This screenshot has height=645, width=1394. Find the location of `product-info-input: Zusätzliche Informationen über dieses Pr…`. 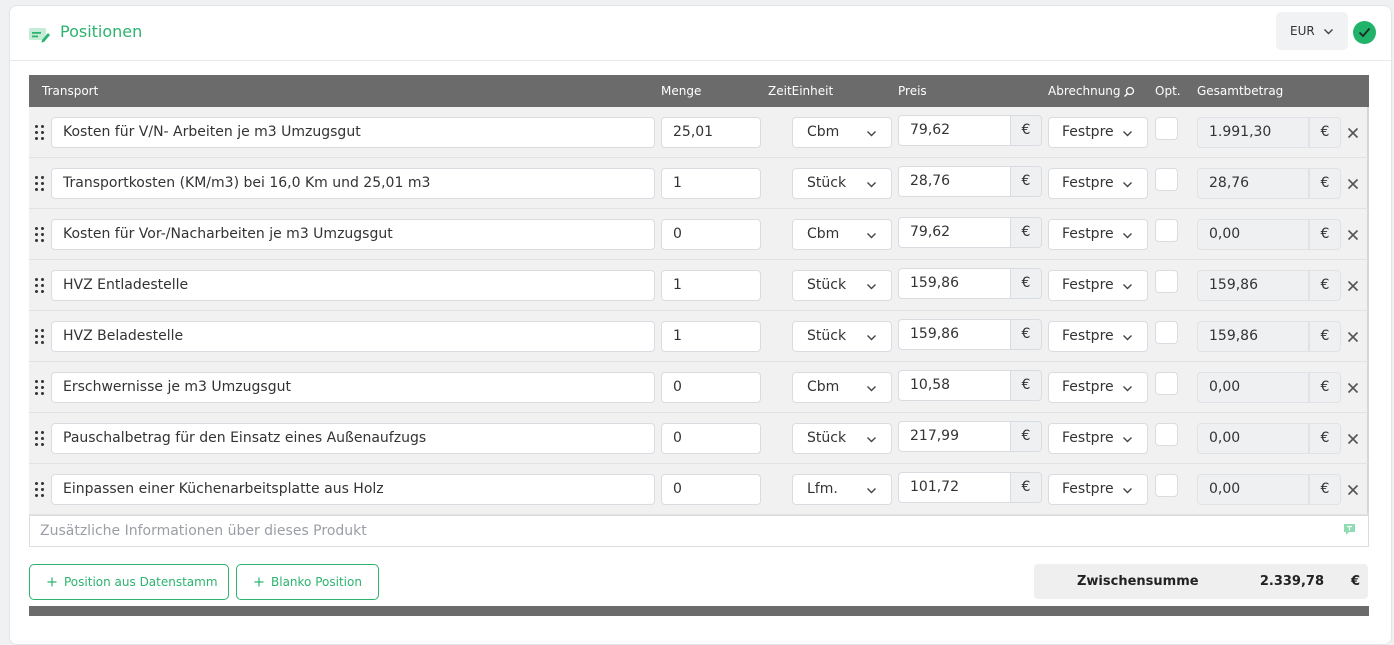

product-info-input: Zusätzliche Informationen über dieses Pr… is located at coordinates (699, 531).